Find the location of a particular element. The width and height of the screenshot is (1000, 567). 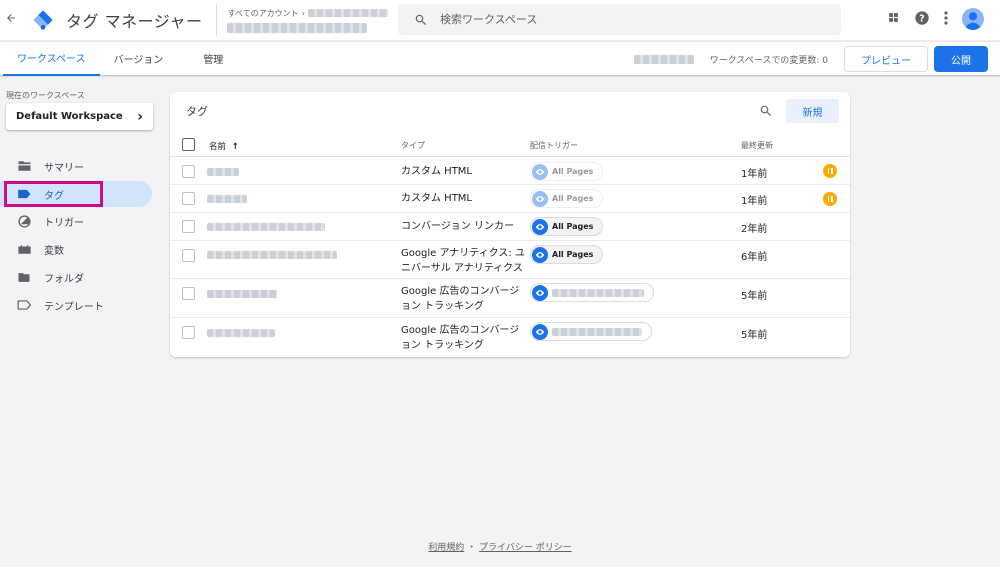

tags-highlight-box is located at coordinates (53, 194).